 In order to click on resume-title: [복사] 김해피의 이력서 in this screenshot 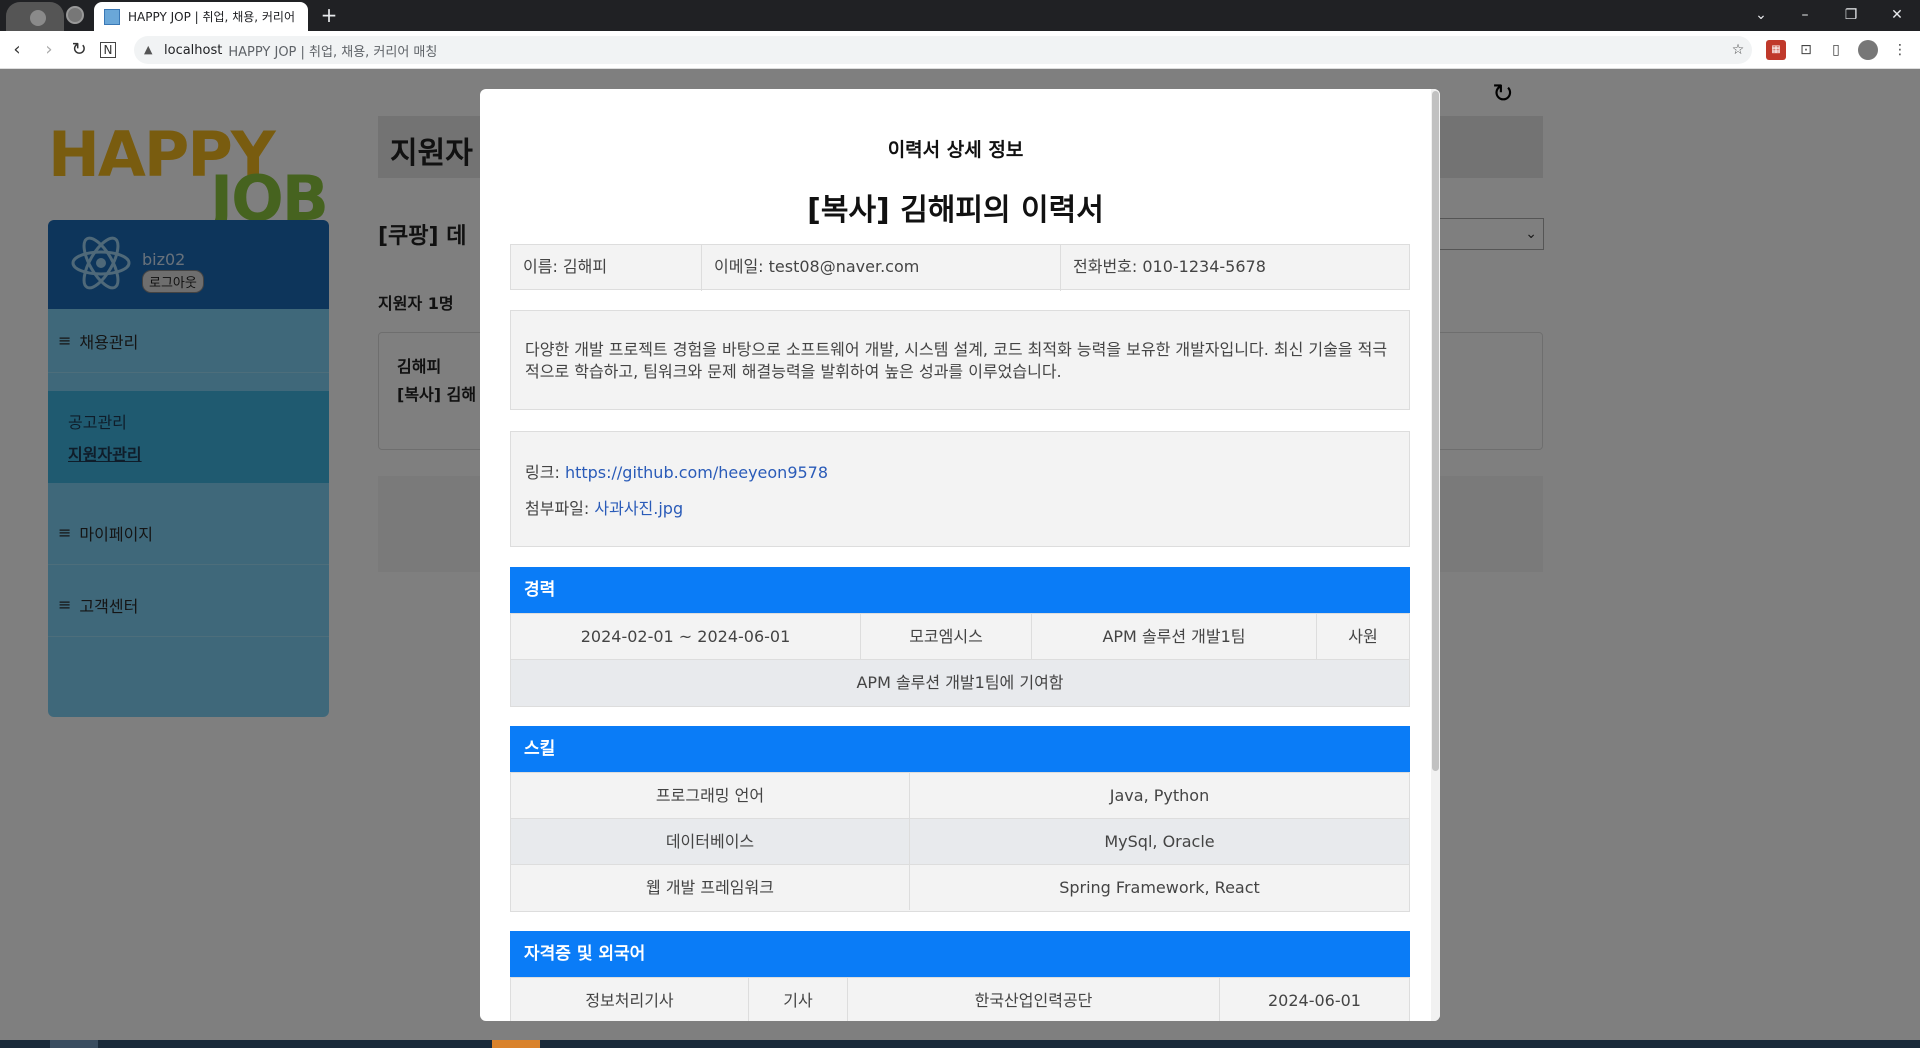, I will do `click(955, 210)`.